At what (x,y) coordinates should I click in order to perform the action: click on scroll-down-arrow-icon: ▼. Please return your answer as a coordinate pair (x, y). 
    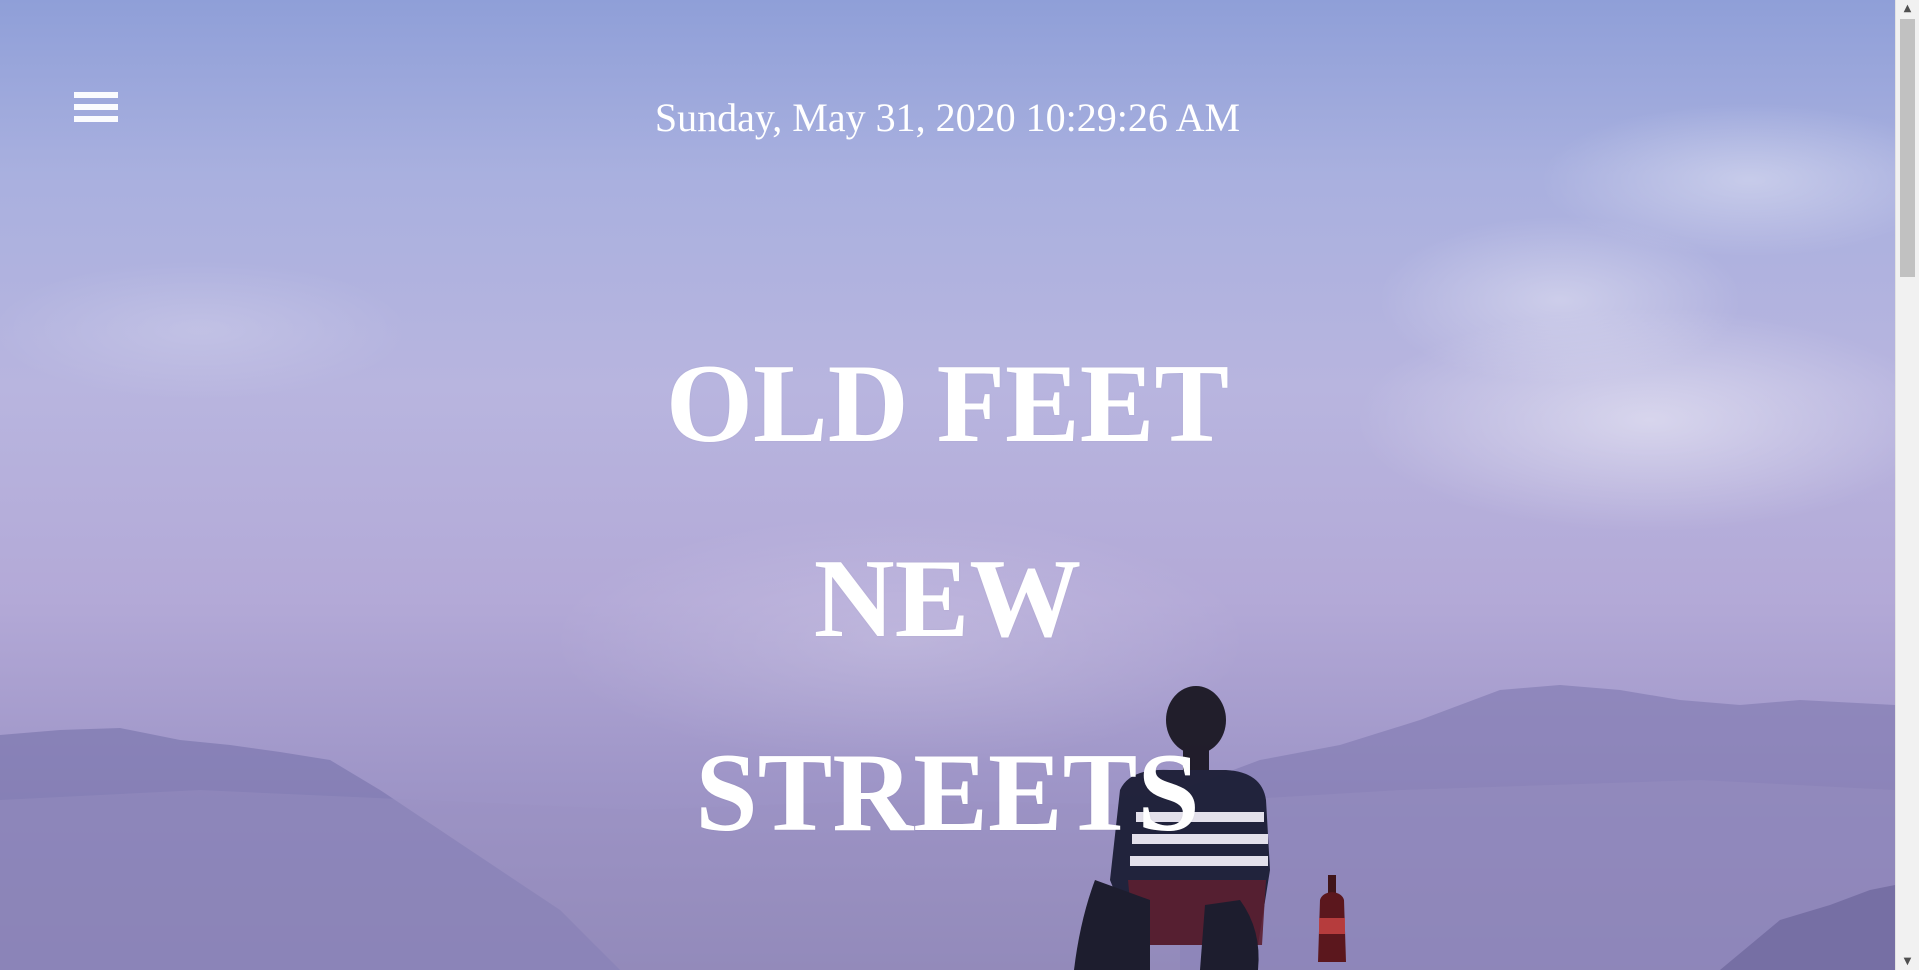
    Looking at the image, I should click on (1907, 961).